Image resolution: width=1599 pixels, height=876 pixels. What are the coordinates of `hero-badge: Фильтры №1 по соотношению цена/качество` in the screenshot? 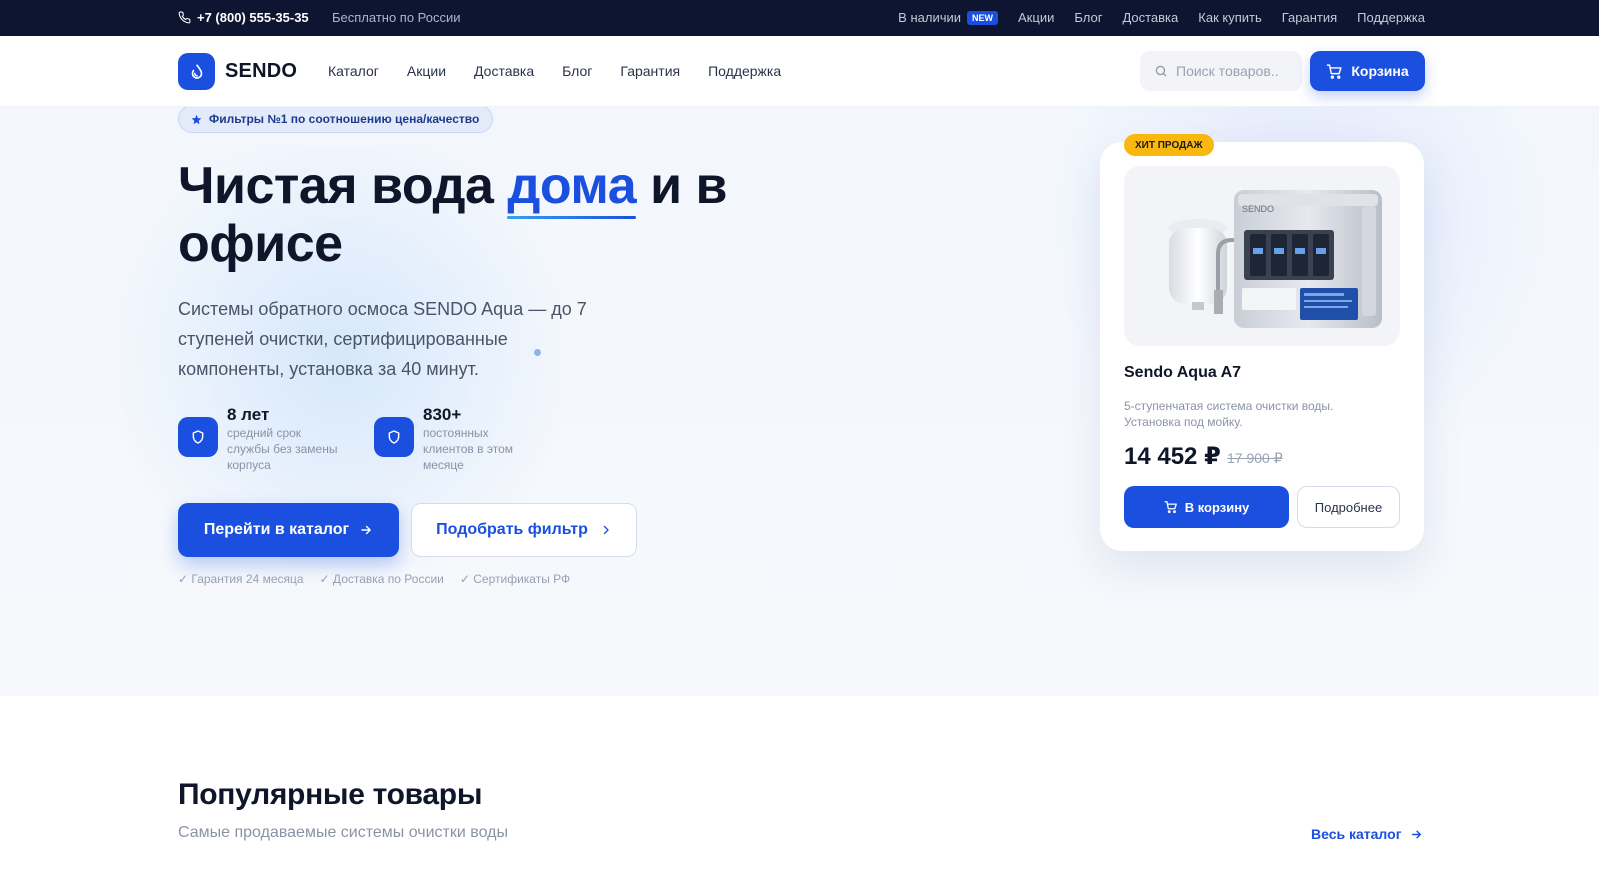 It's located at (336, 120).